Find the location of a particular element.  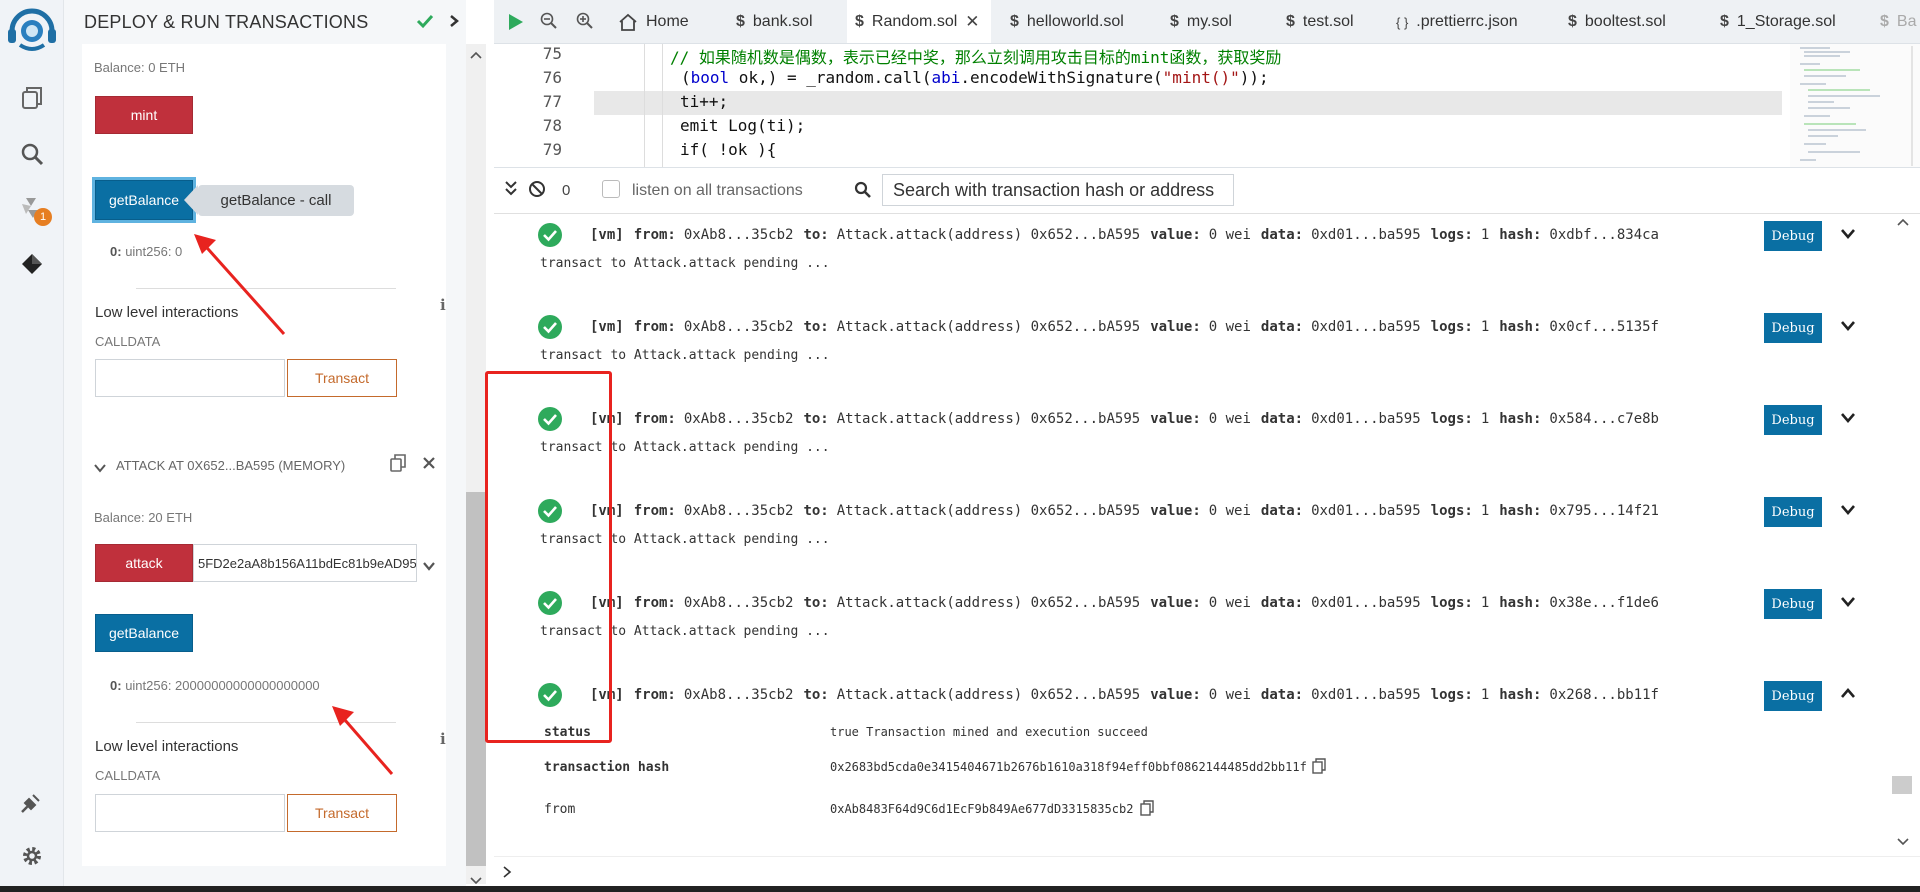

getbalance-button: getBalance is located at coordinates (144, 200).